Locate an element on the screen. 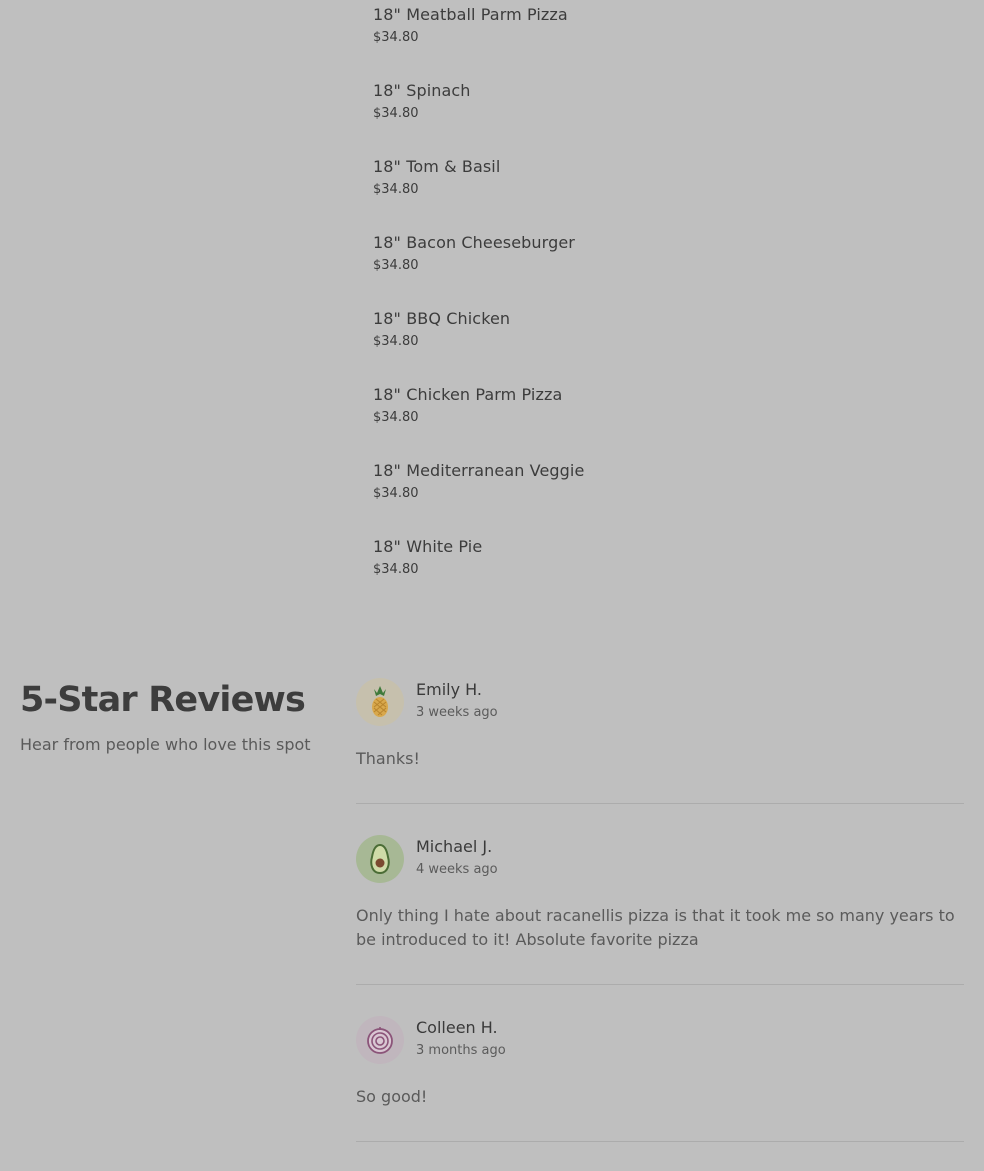 Image resolution: width=984 pixels, height=1171 pixels. review-meta: Michael J. 4 weeks ago is located at coordinates (457, 856).